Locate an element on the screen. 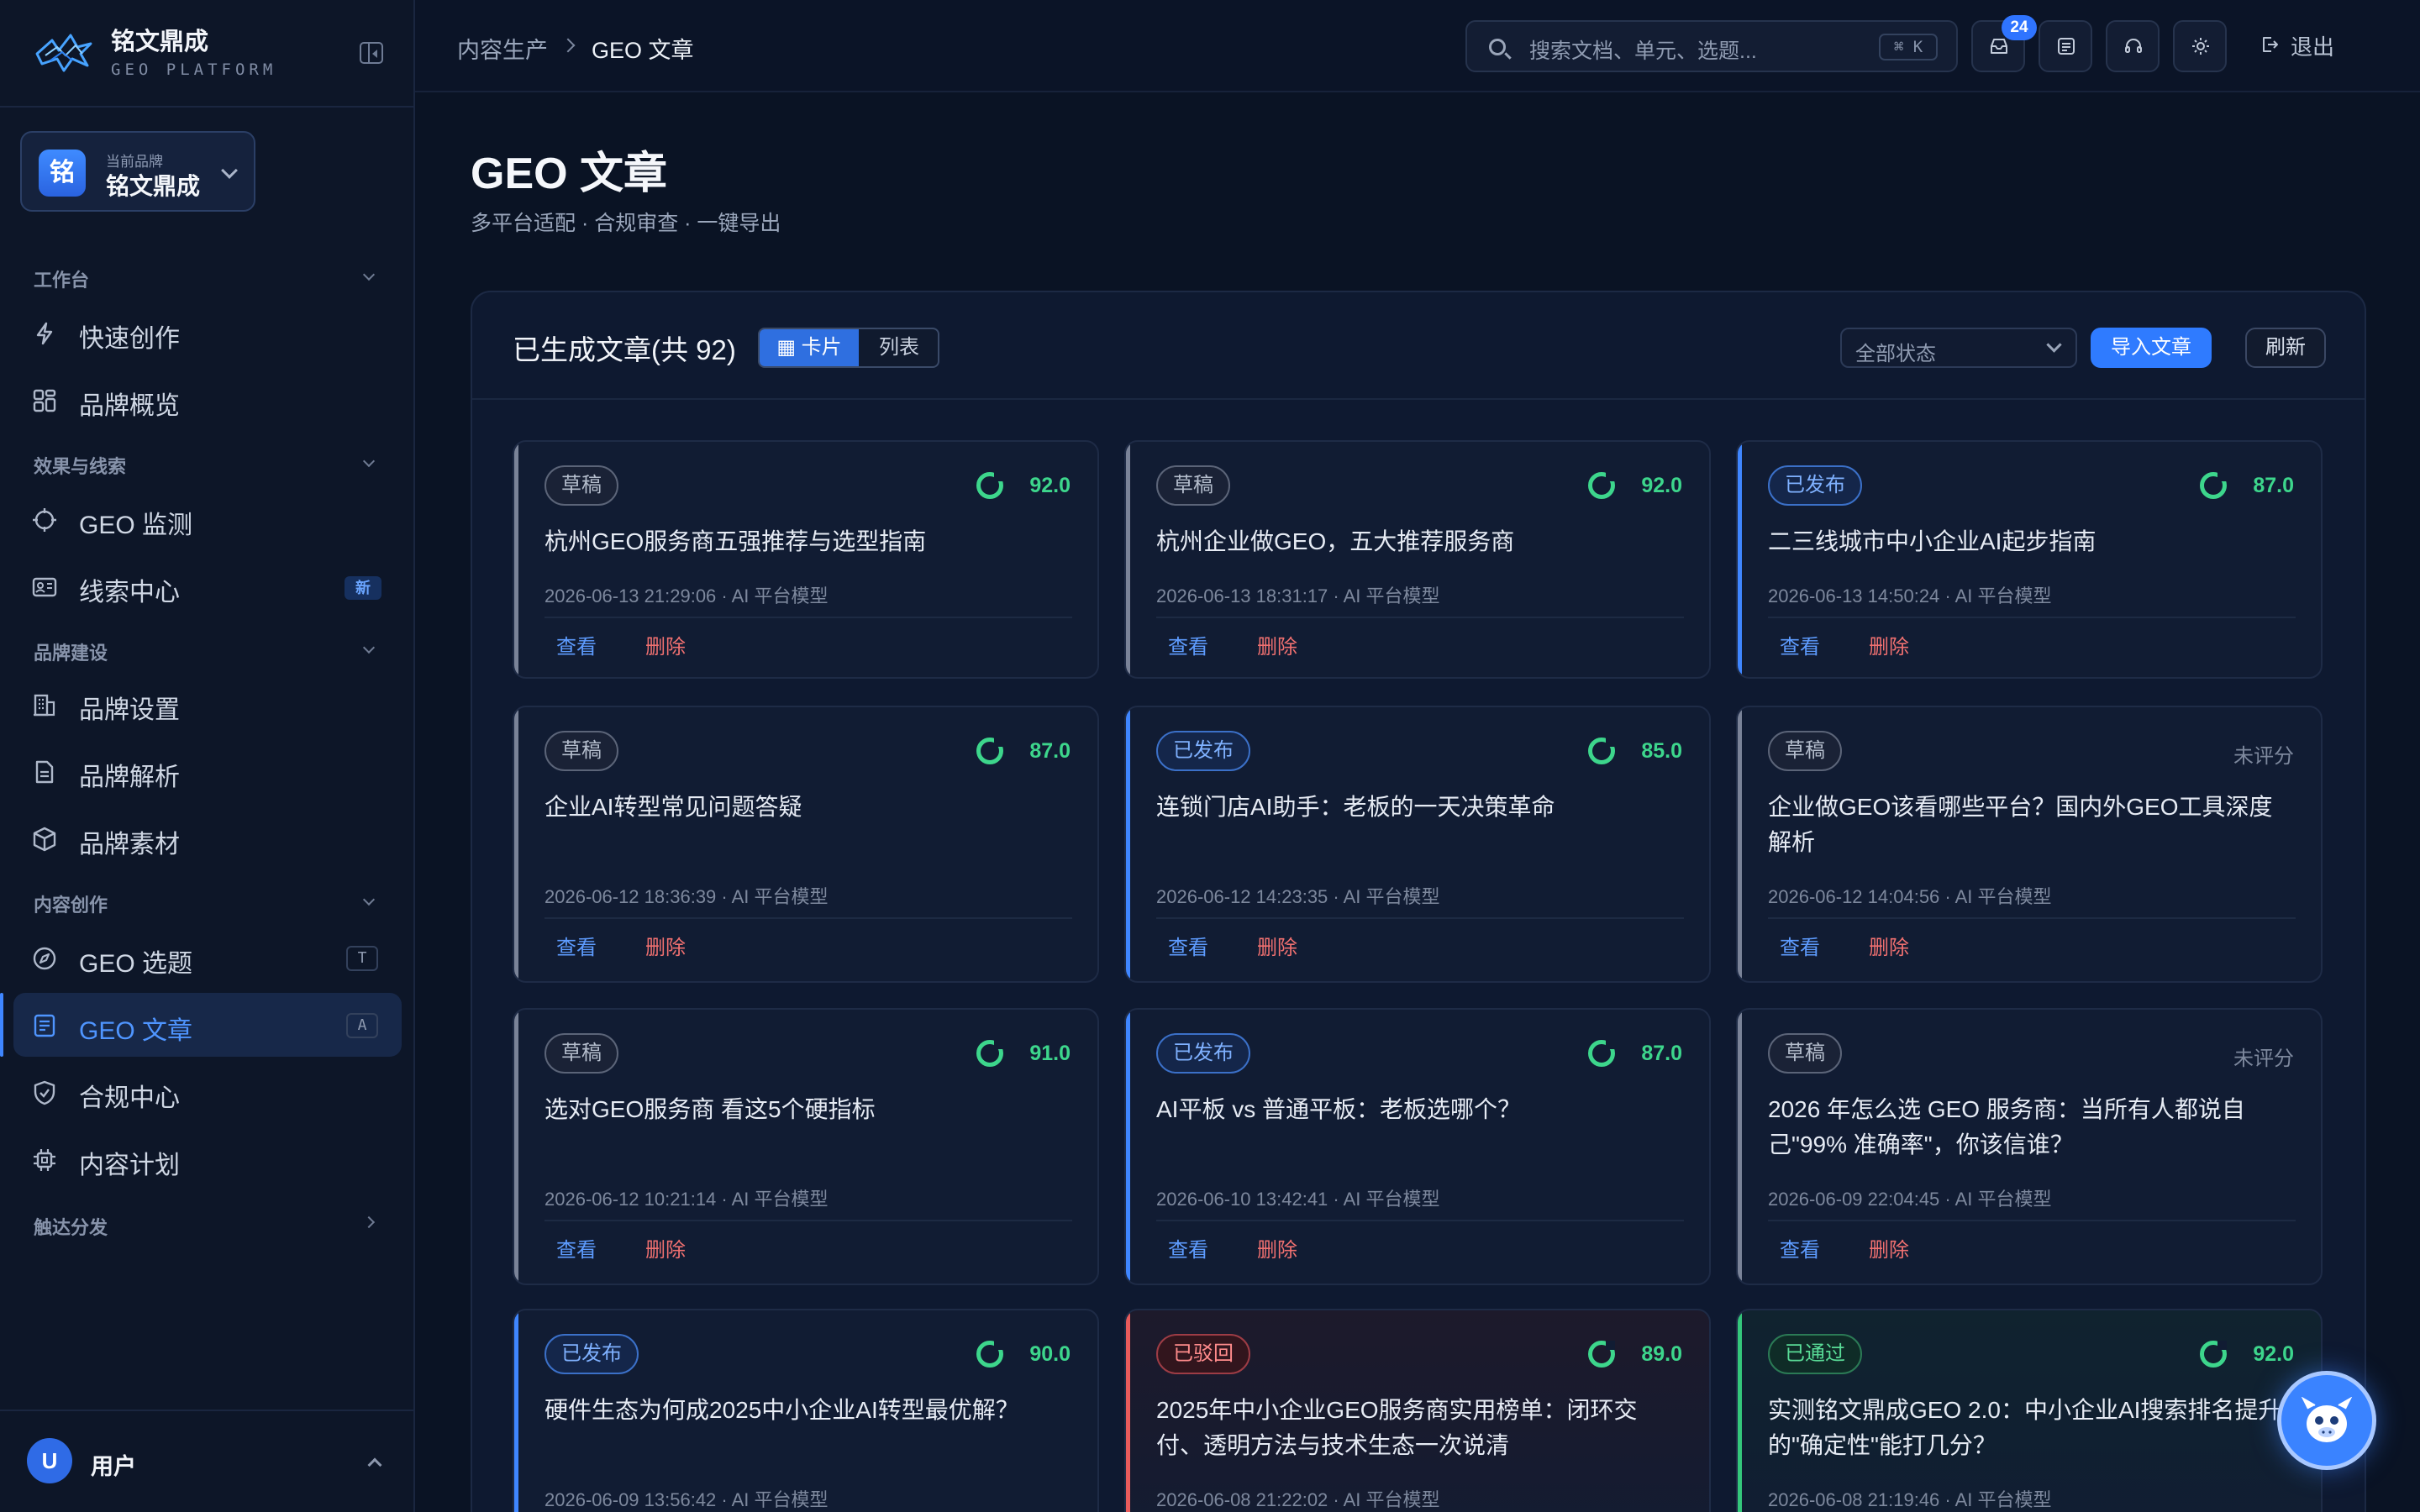 The width and height of the screenshot is (2420, 1512). tasks-button is located at coordinates (2065, 46).